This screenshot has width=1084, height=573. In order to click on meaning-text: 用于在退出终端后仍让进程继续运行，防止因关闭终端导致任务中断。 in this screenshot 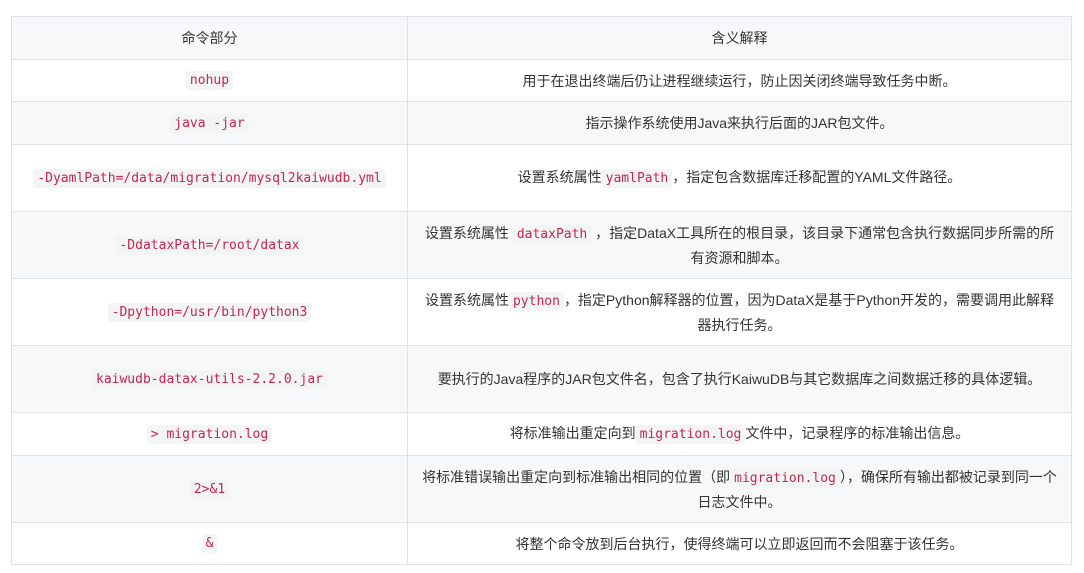, I will do `click(739, 80)`.